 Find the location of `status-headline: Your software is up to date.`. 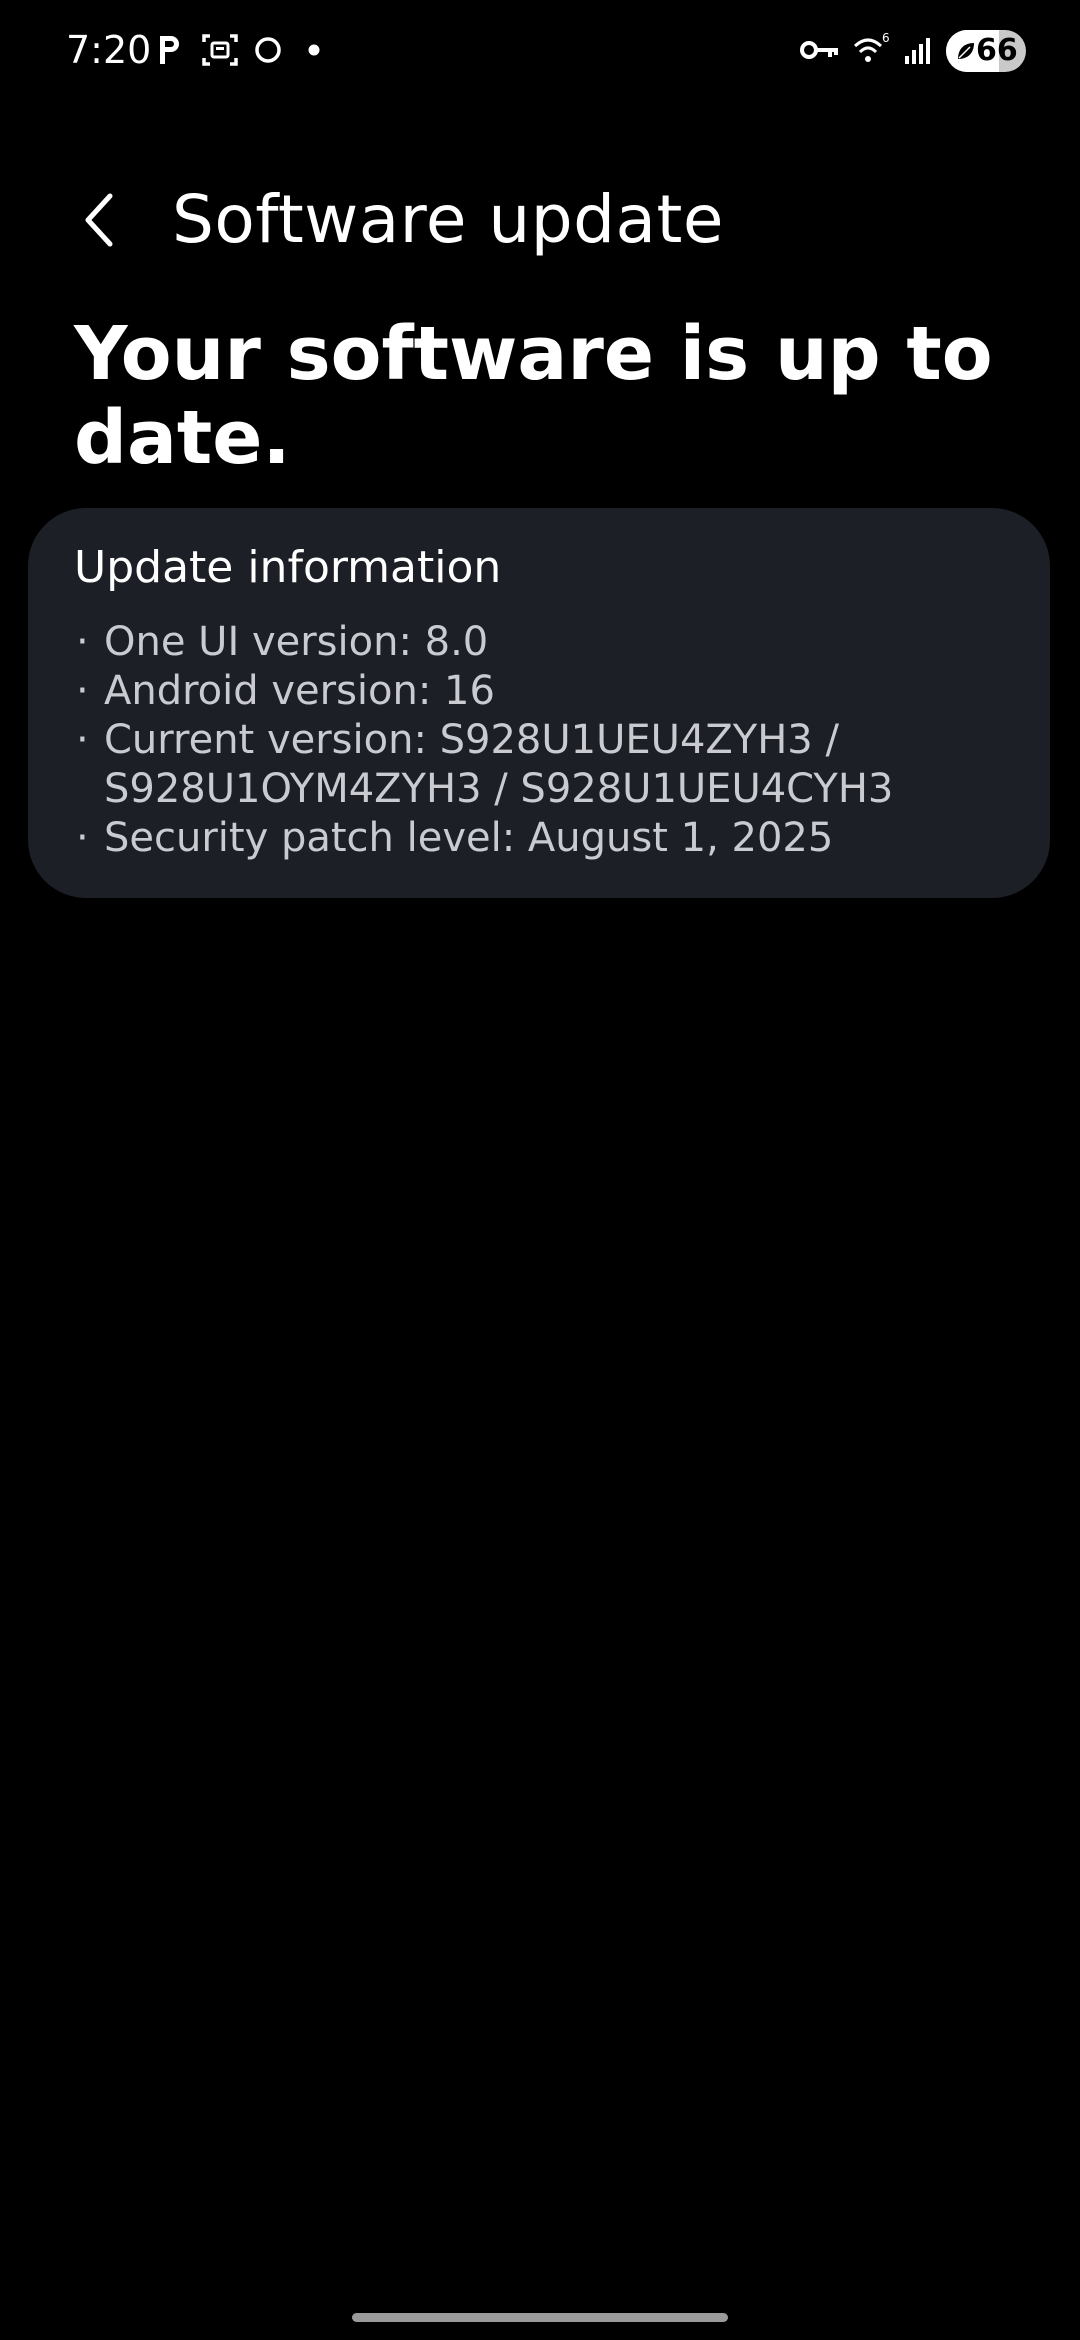

status-headline: Your software is up to date. is located at coordinates (533, 396).